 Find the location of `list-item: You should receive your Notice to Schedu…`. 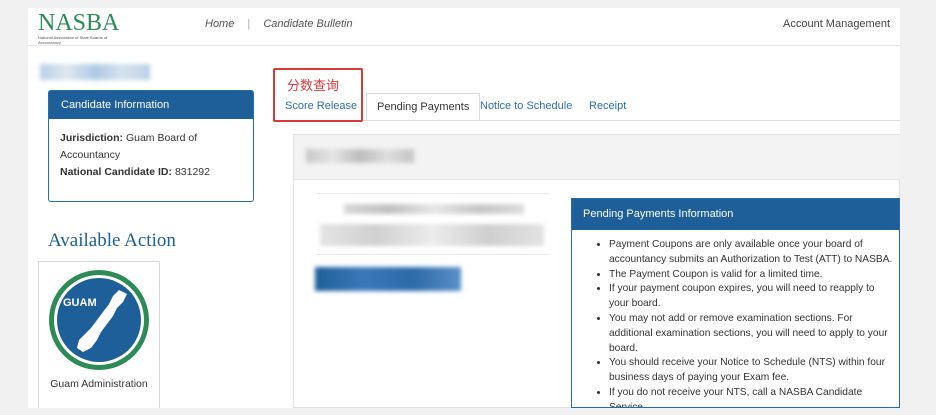

list-item: You should receive your Notice to Schedu… is located at coordinates (751, 371).